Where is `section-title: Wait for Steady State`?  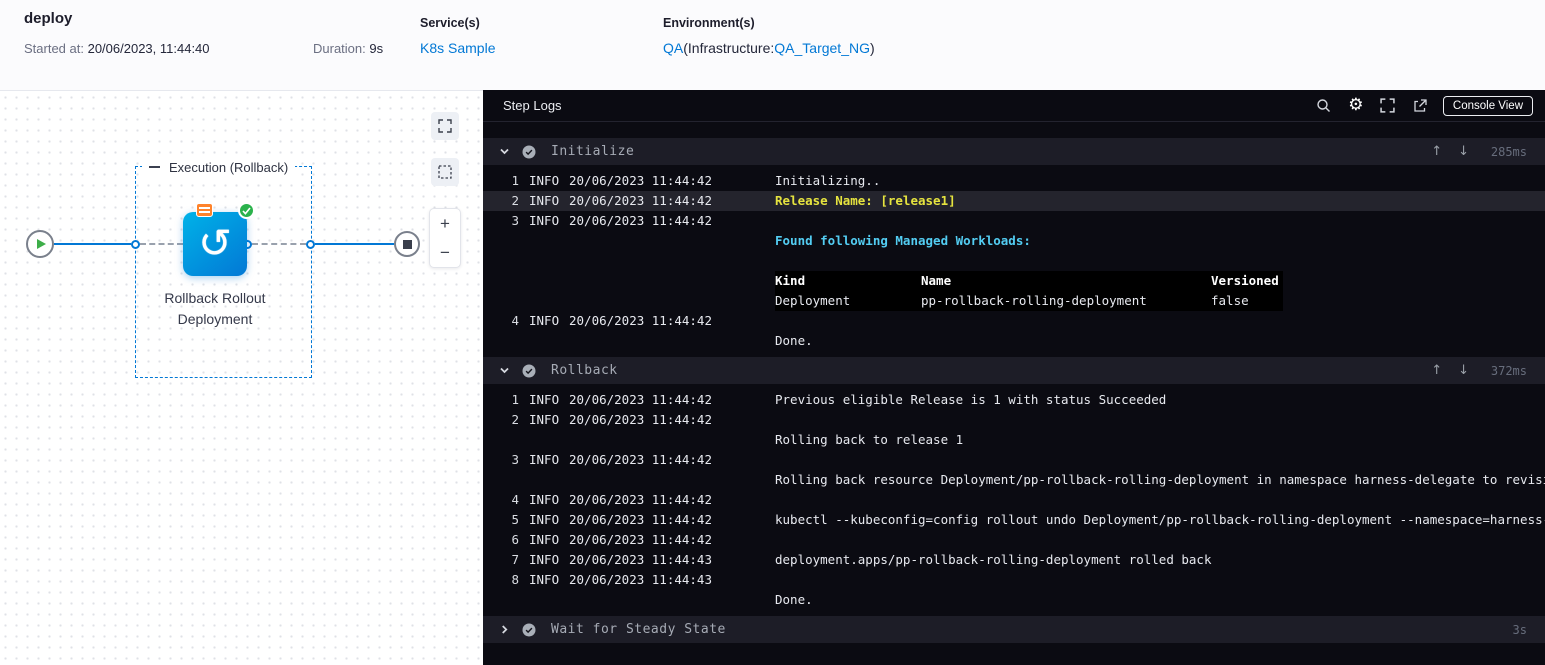
section-title: Wait for Steady State is located at coordinates (638, 629).